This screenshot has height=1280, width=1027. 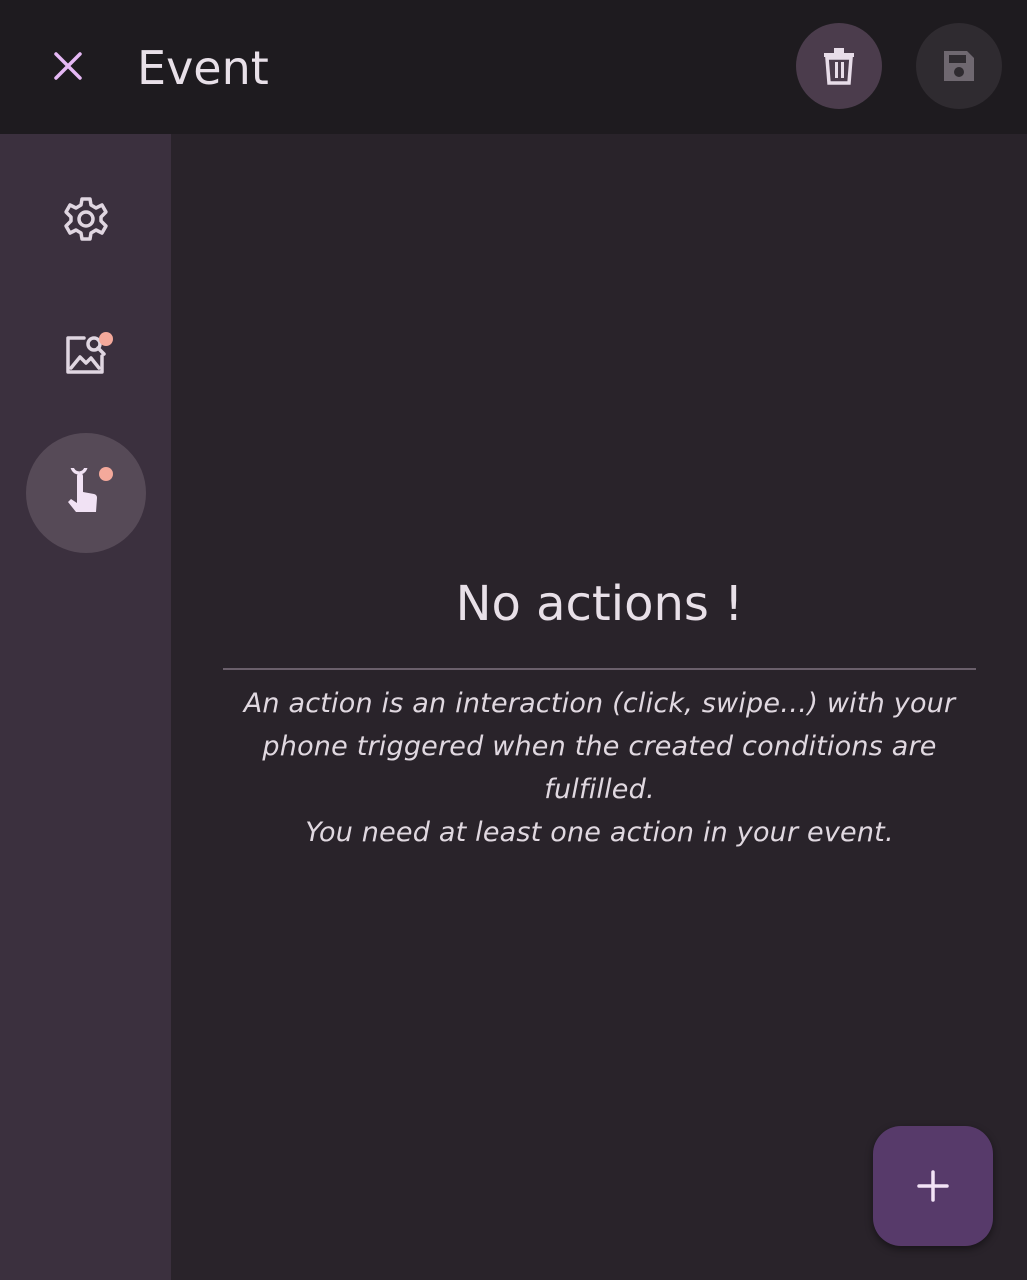 I want to click on gear-icon, so click(x=86, y=219).